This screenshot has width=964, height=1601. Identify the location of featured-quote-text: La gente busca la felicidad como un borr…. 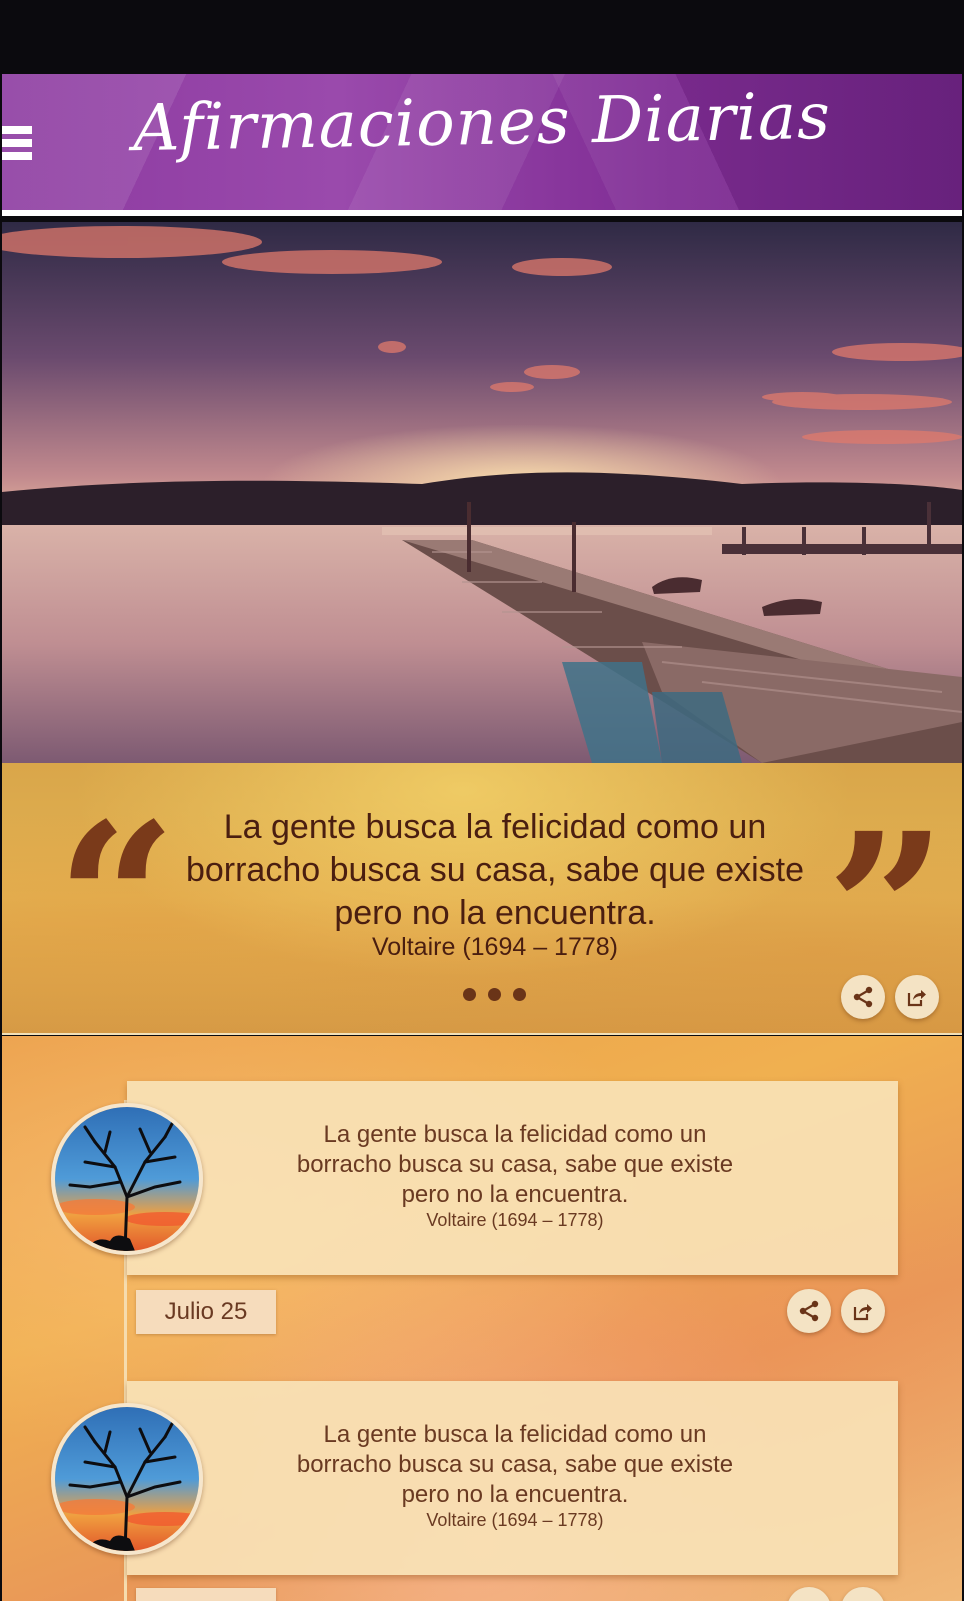
(495, 870).